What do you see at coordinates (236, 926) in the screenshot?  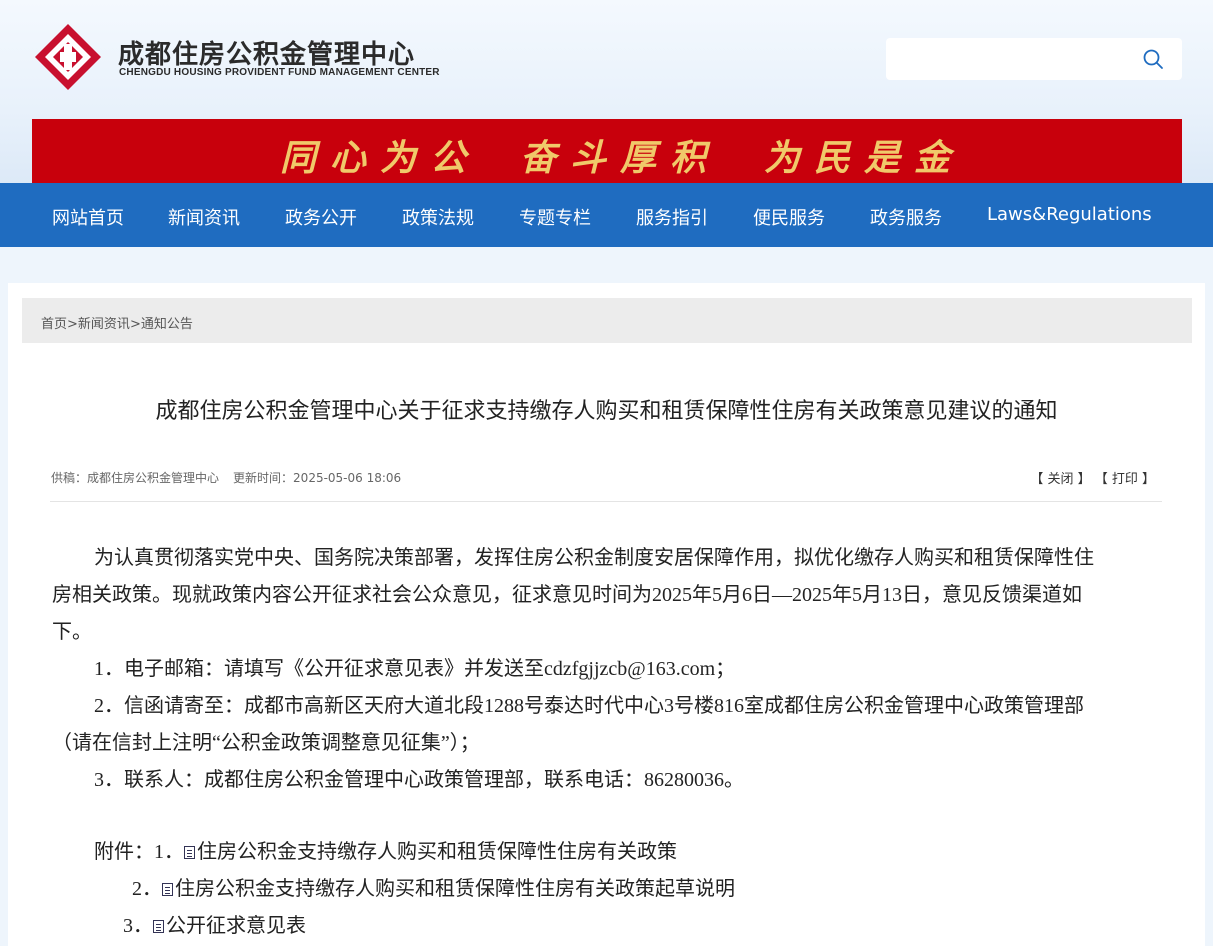 I see `attachment-link: 公开征求意见表` at bounding box center [236, 926].